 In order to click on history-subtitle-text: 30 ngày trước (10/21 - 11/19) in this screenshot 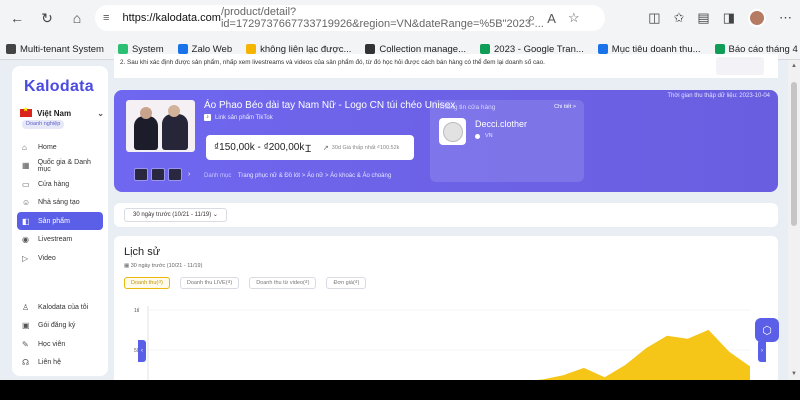, I will do `click(166, 266)`.